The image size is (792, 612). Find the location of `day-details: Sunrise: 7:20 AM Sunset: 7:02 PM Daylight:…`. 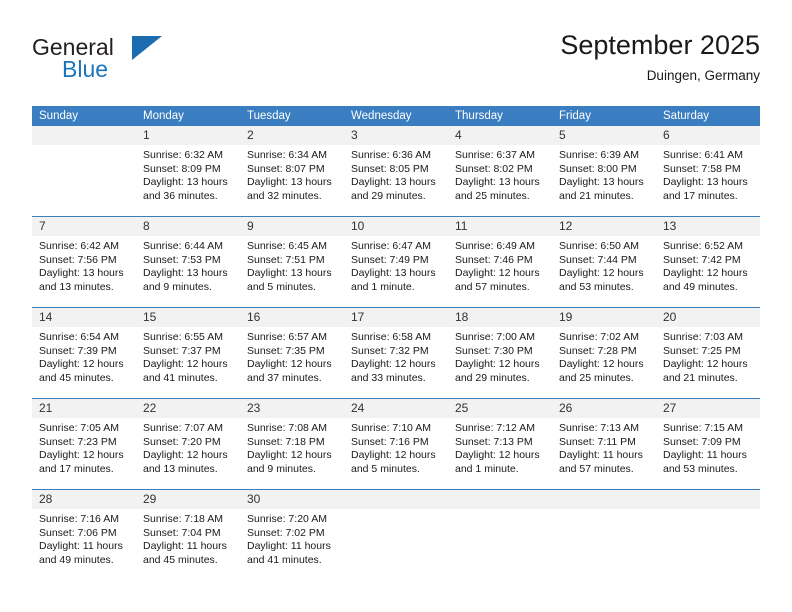

day-details: Sunrise: 7:20 AM Sunset: 7:02 PM Daylight:… is located at coordinates (292, 538).